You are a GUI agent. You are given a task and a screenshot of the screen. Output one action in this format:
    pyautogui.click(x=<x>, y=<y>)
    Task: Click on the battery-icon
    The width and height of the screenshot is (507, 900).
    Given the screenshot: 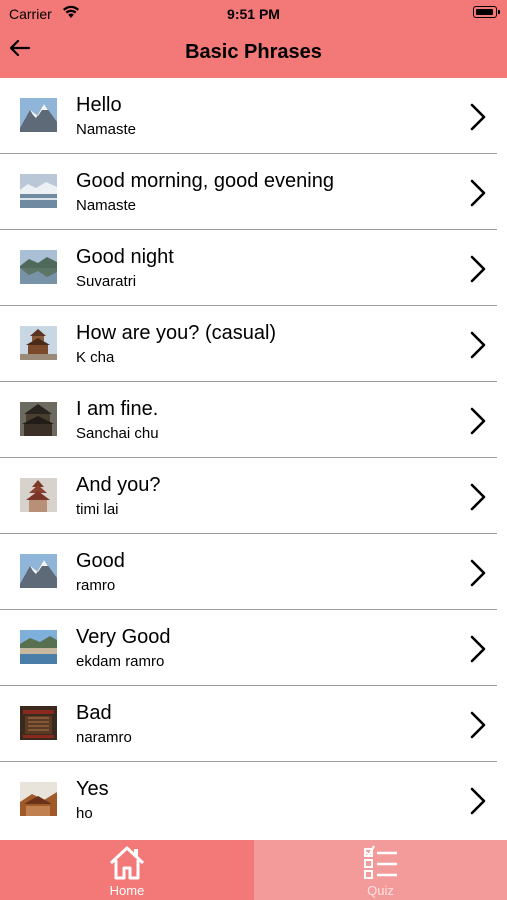 What is the action you would take?
    pyautogui.click(x=486, y=12)
    